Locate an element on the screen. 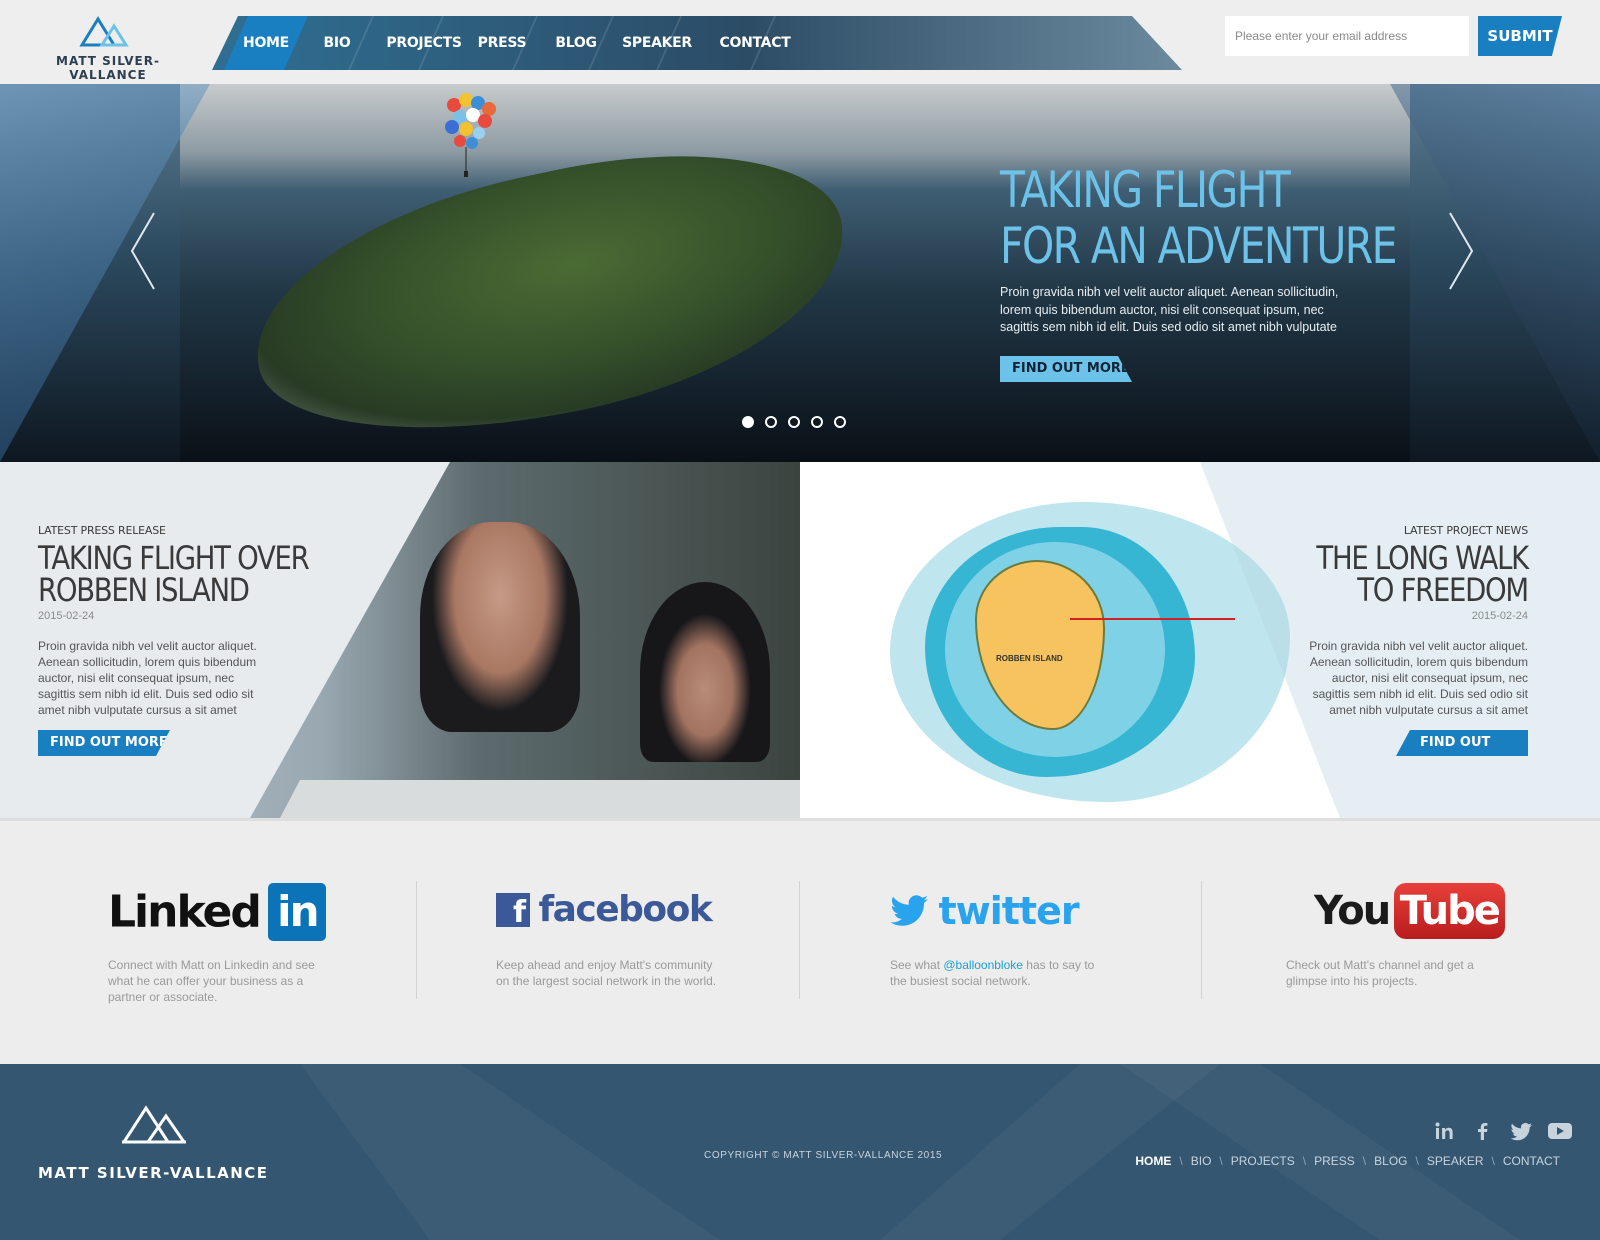  twitter-logo: twitter is located at coordinates (985, 911).